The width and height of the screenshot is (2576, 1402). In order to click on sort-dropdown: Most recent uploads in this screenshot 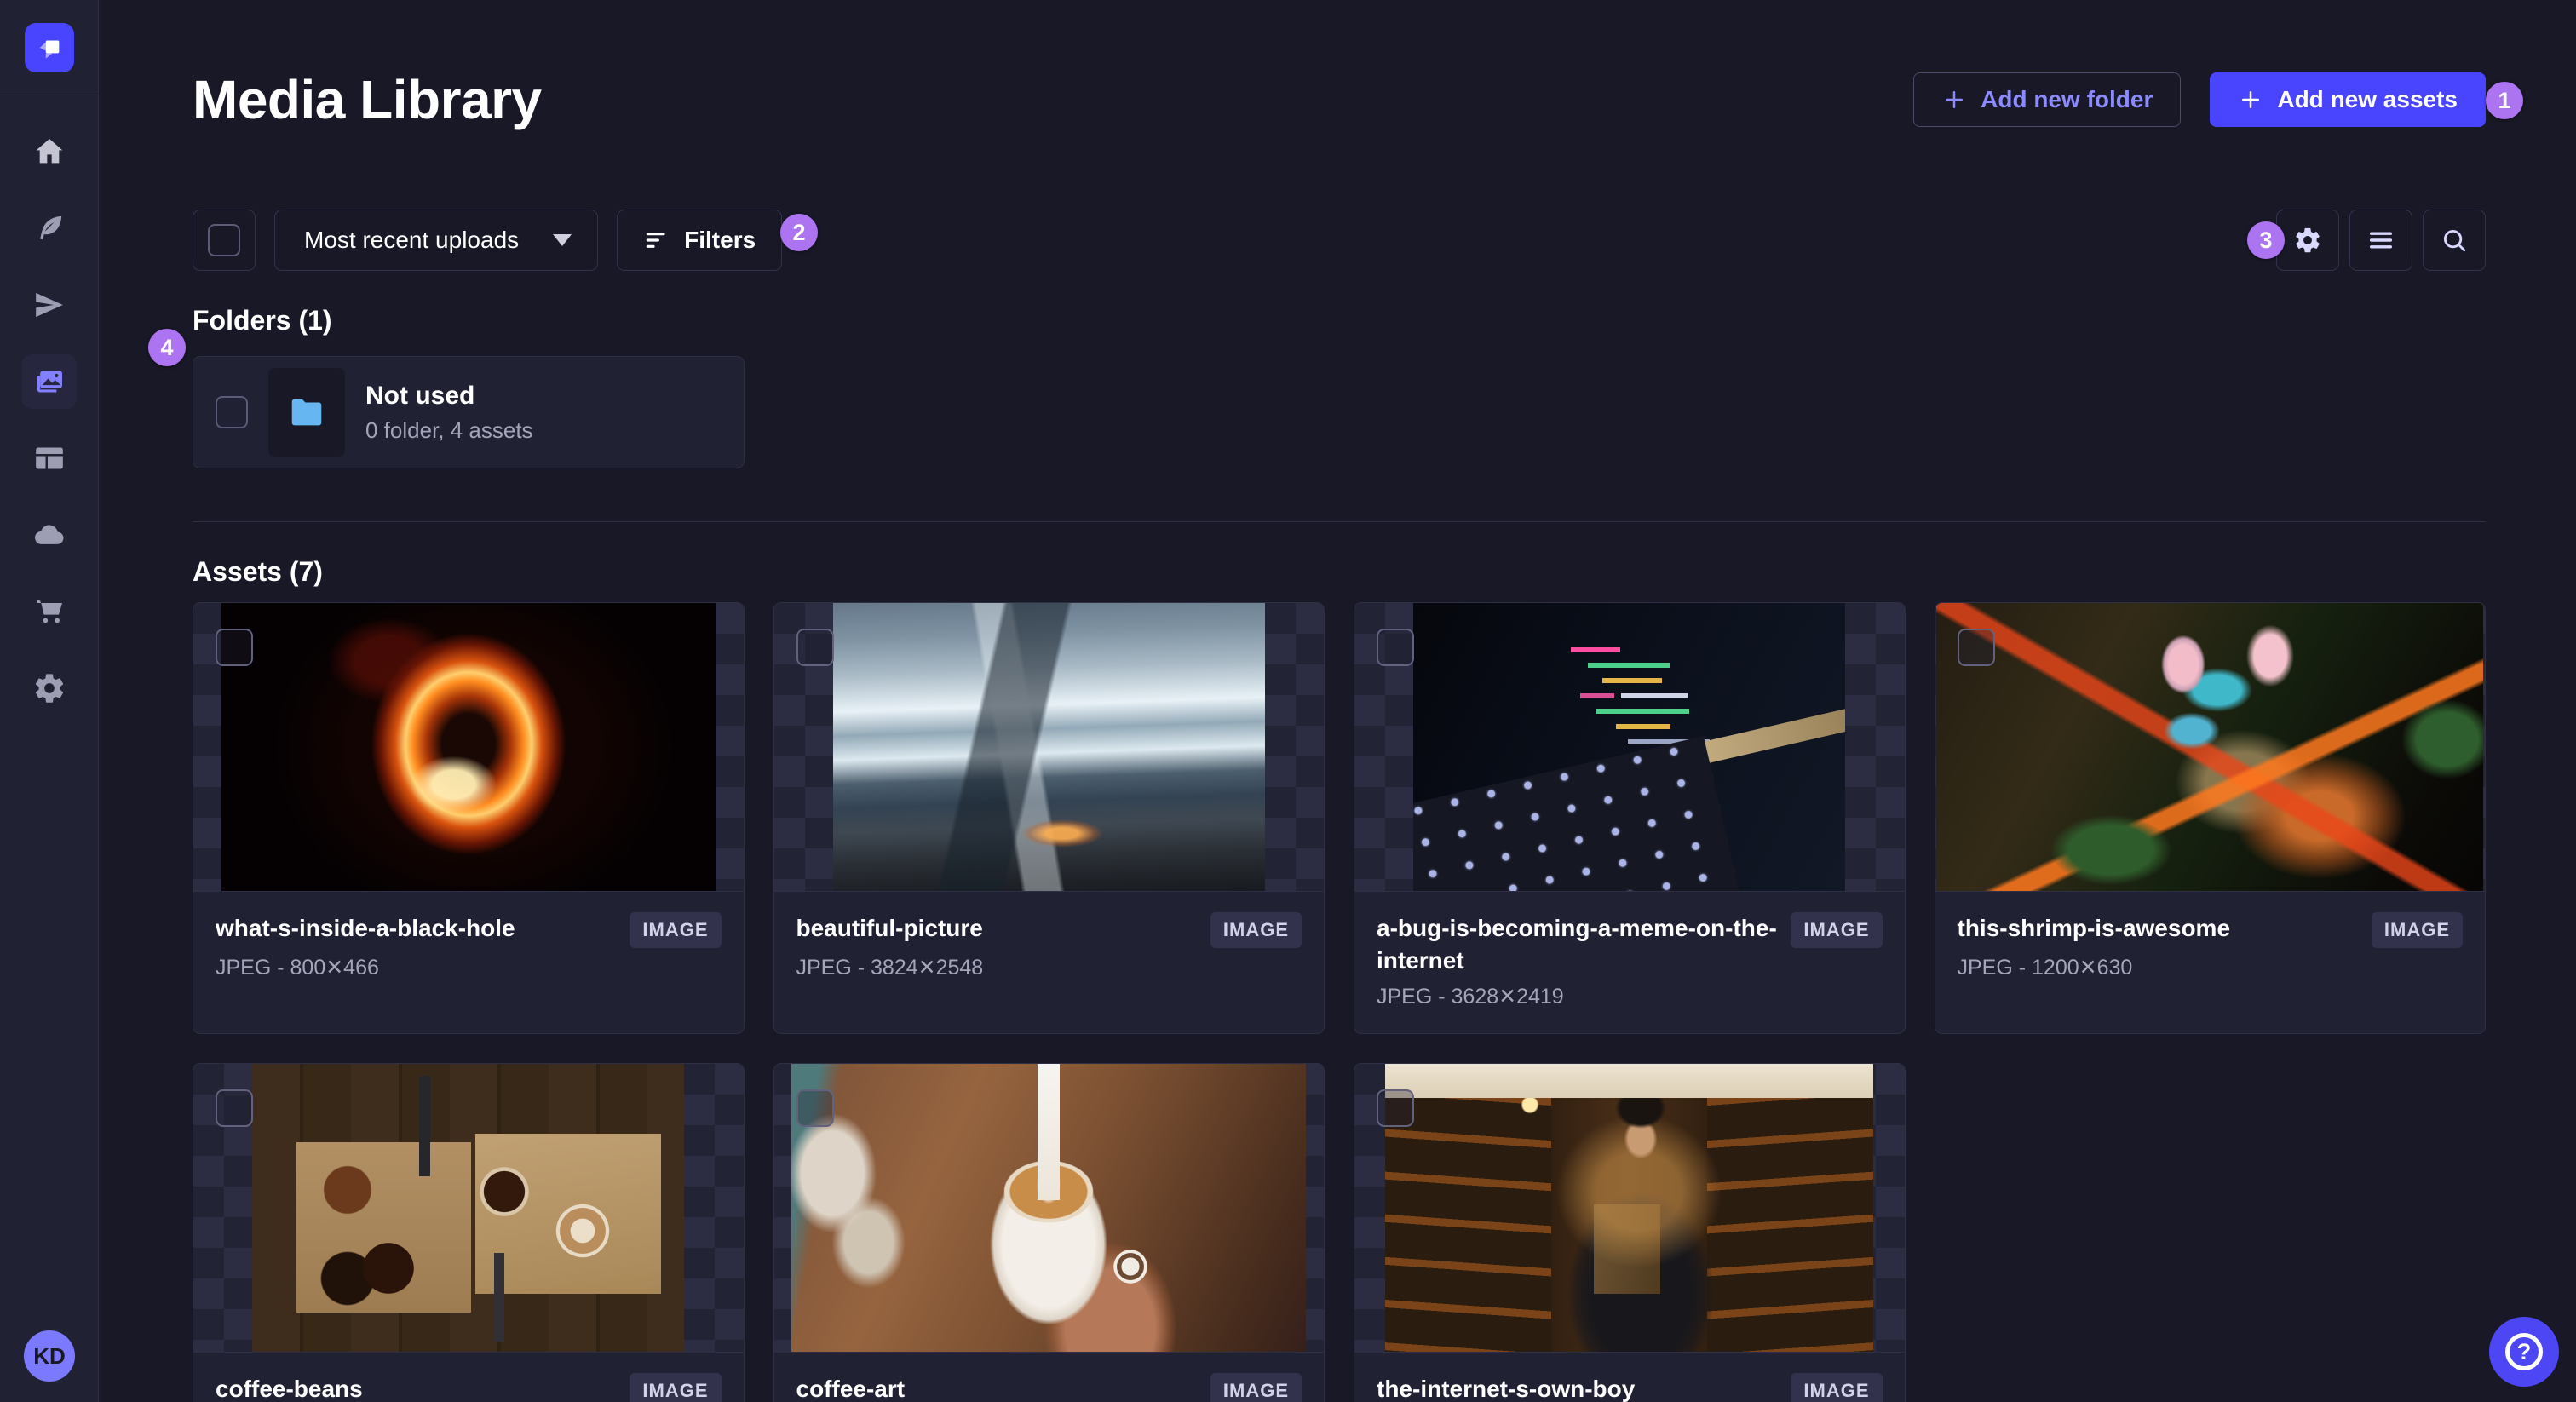, I will do `click(436, 240)`.